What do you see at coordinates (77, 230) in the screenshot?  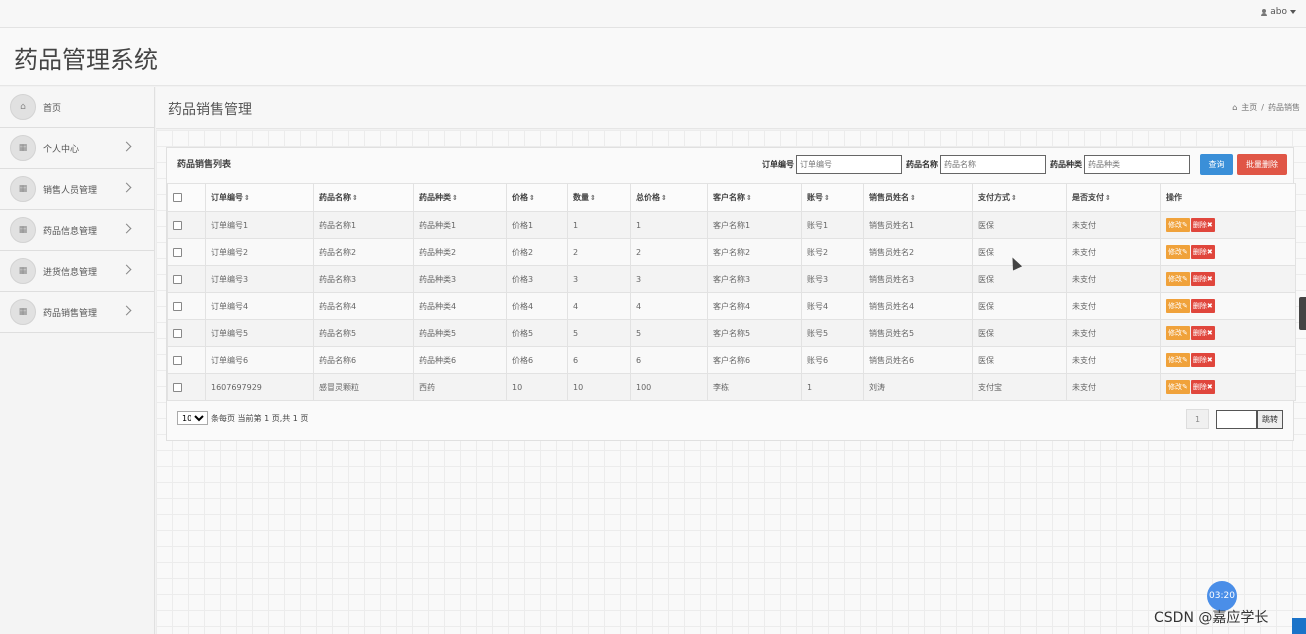 I see `sidebar-item: ▦ 药品信息管理` at bounding box center [77, 230].